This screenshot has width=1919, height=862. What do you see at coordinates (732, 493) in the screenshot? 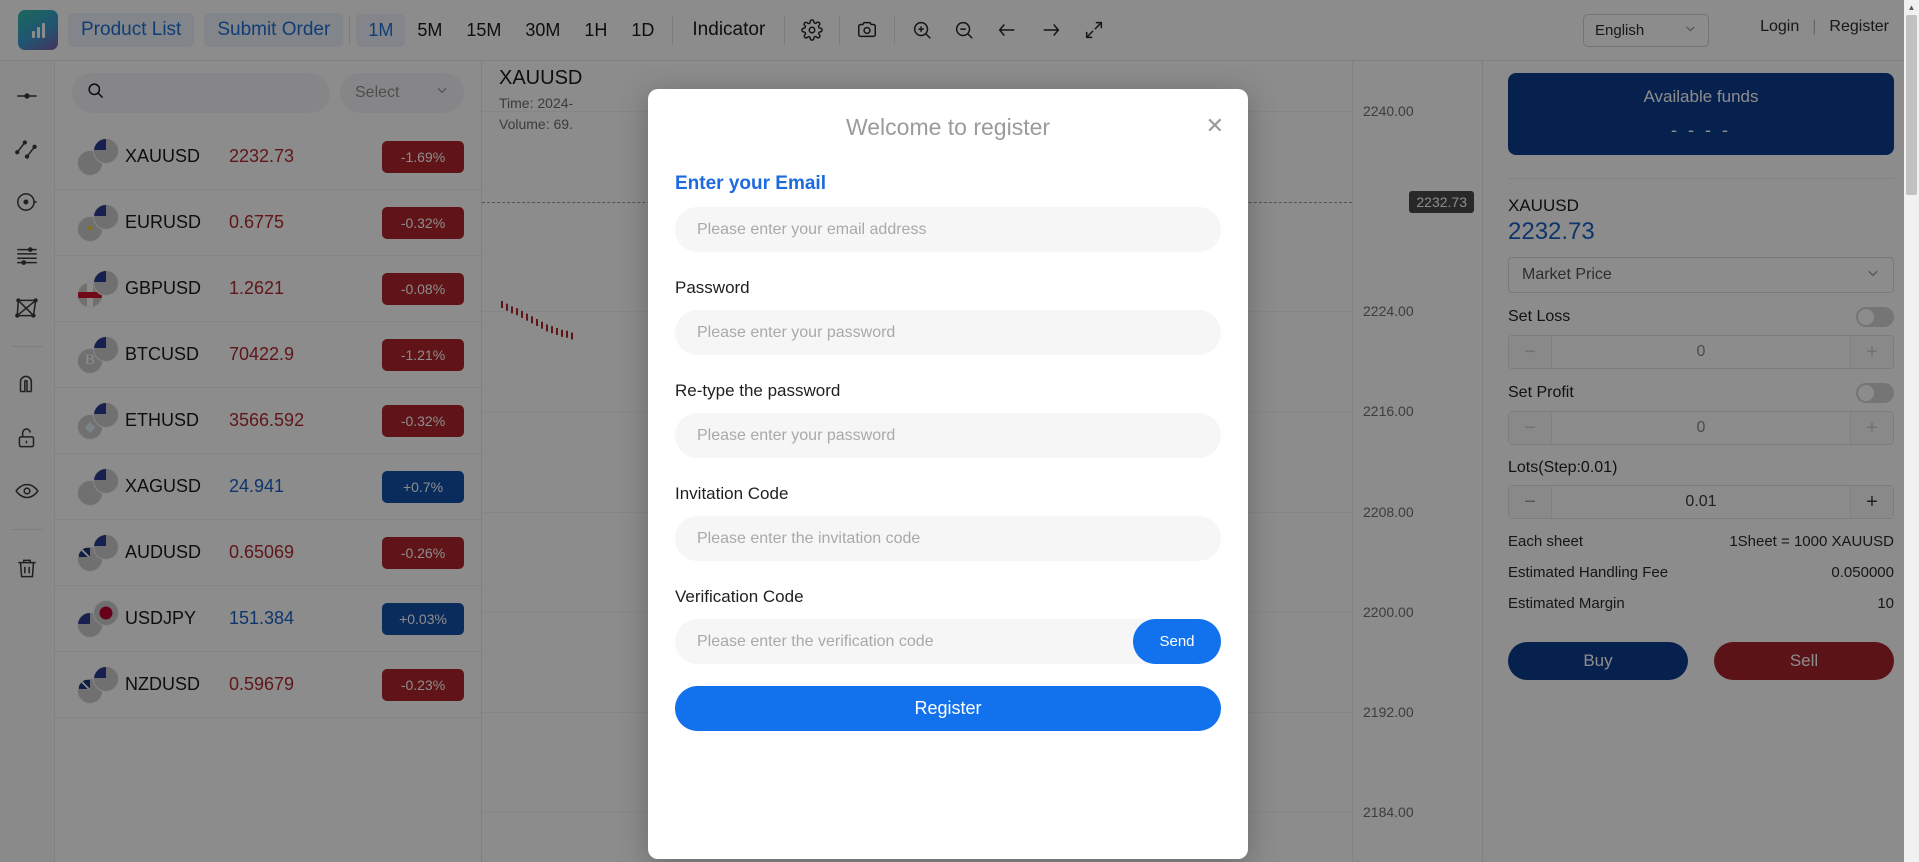
I see `invitation-code-label: Invitation Code` at bounding box center [732, 493].